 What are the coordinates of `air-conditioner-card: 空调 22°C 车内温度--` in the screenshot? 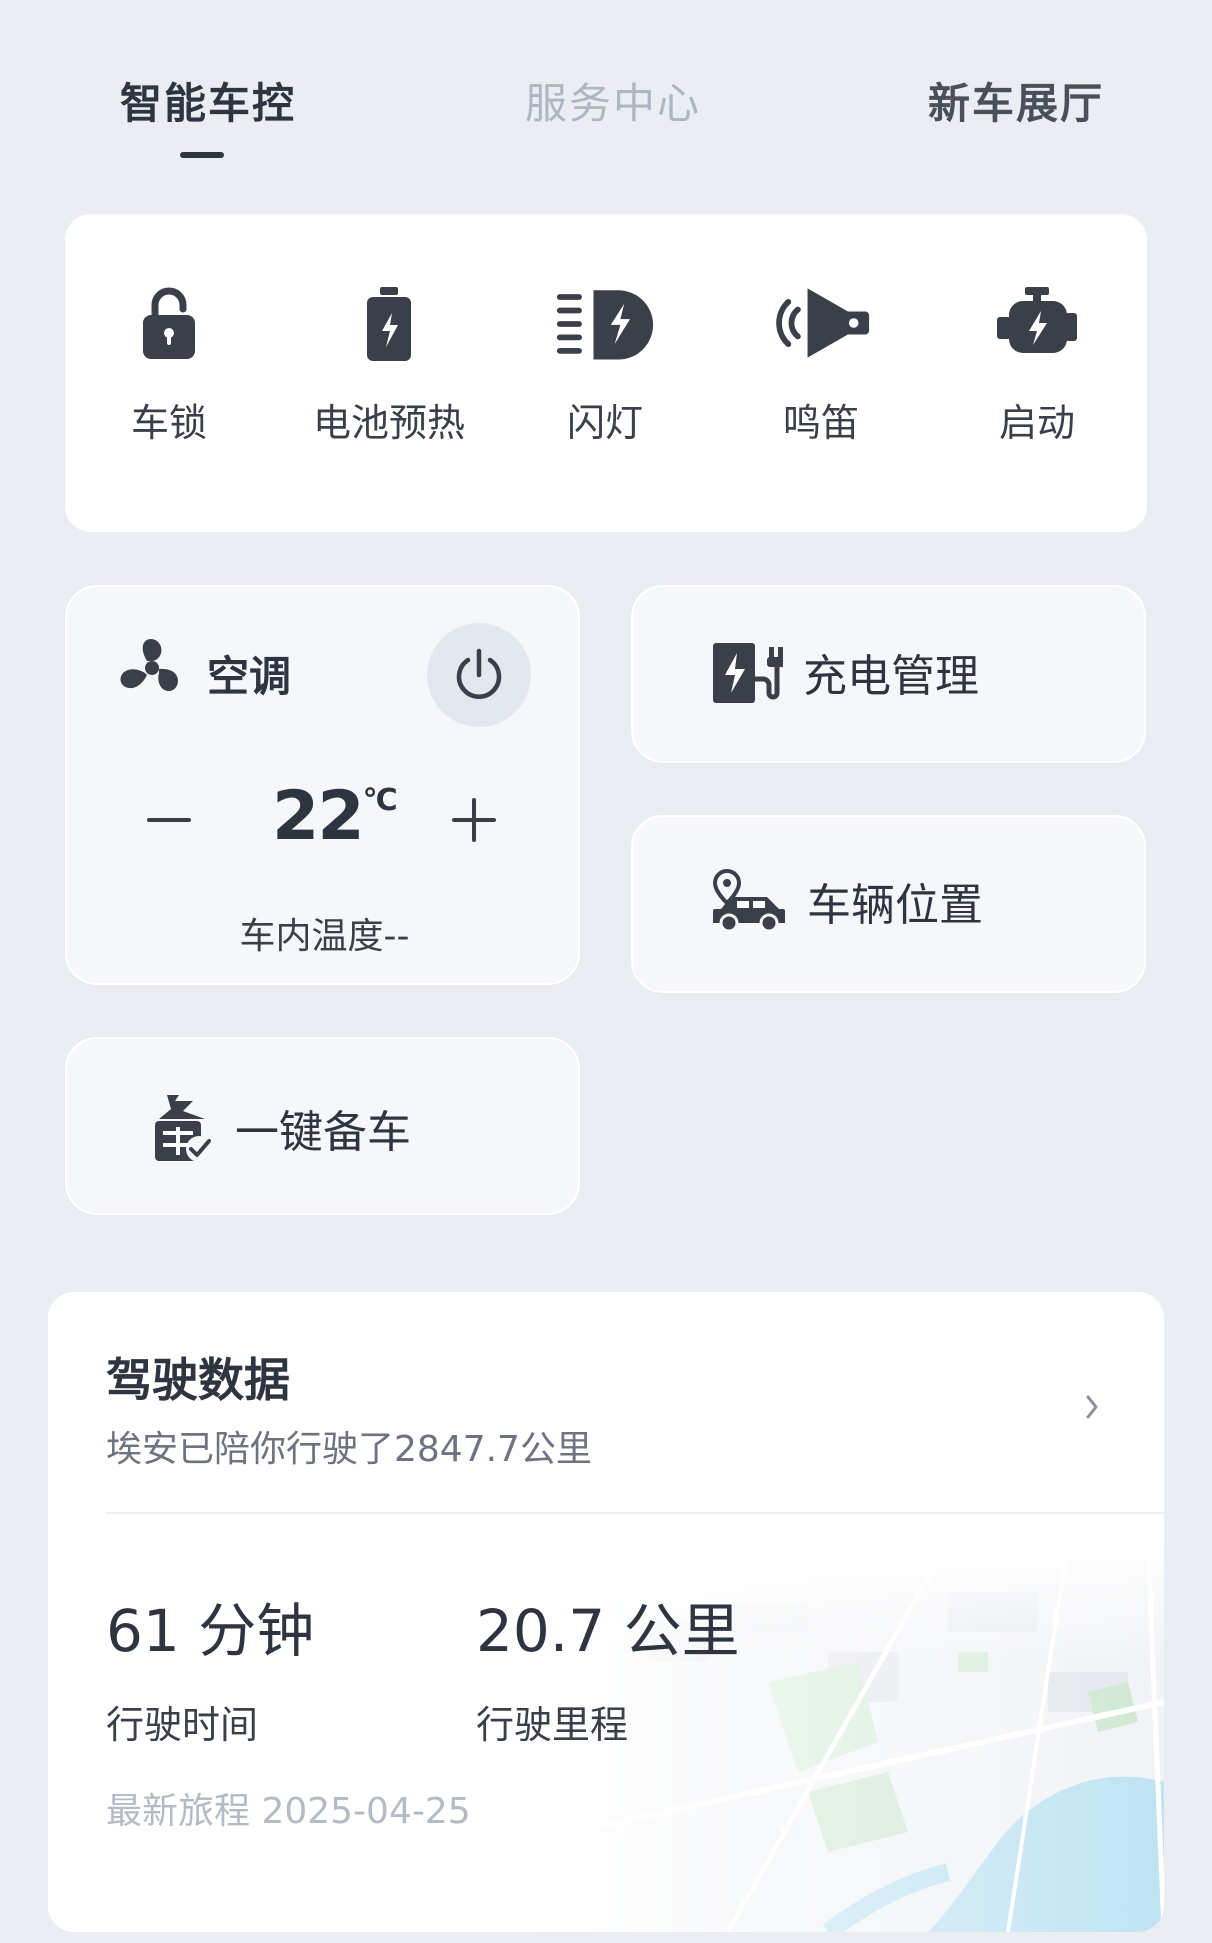 It's located at (322, 785).